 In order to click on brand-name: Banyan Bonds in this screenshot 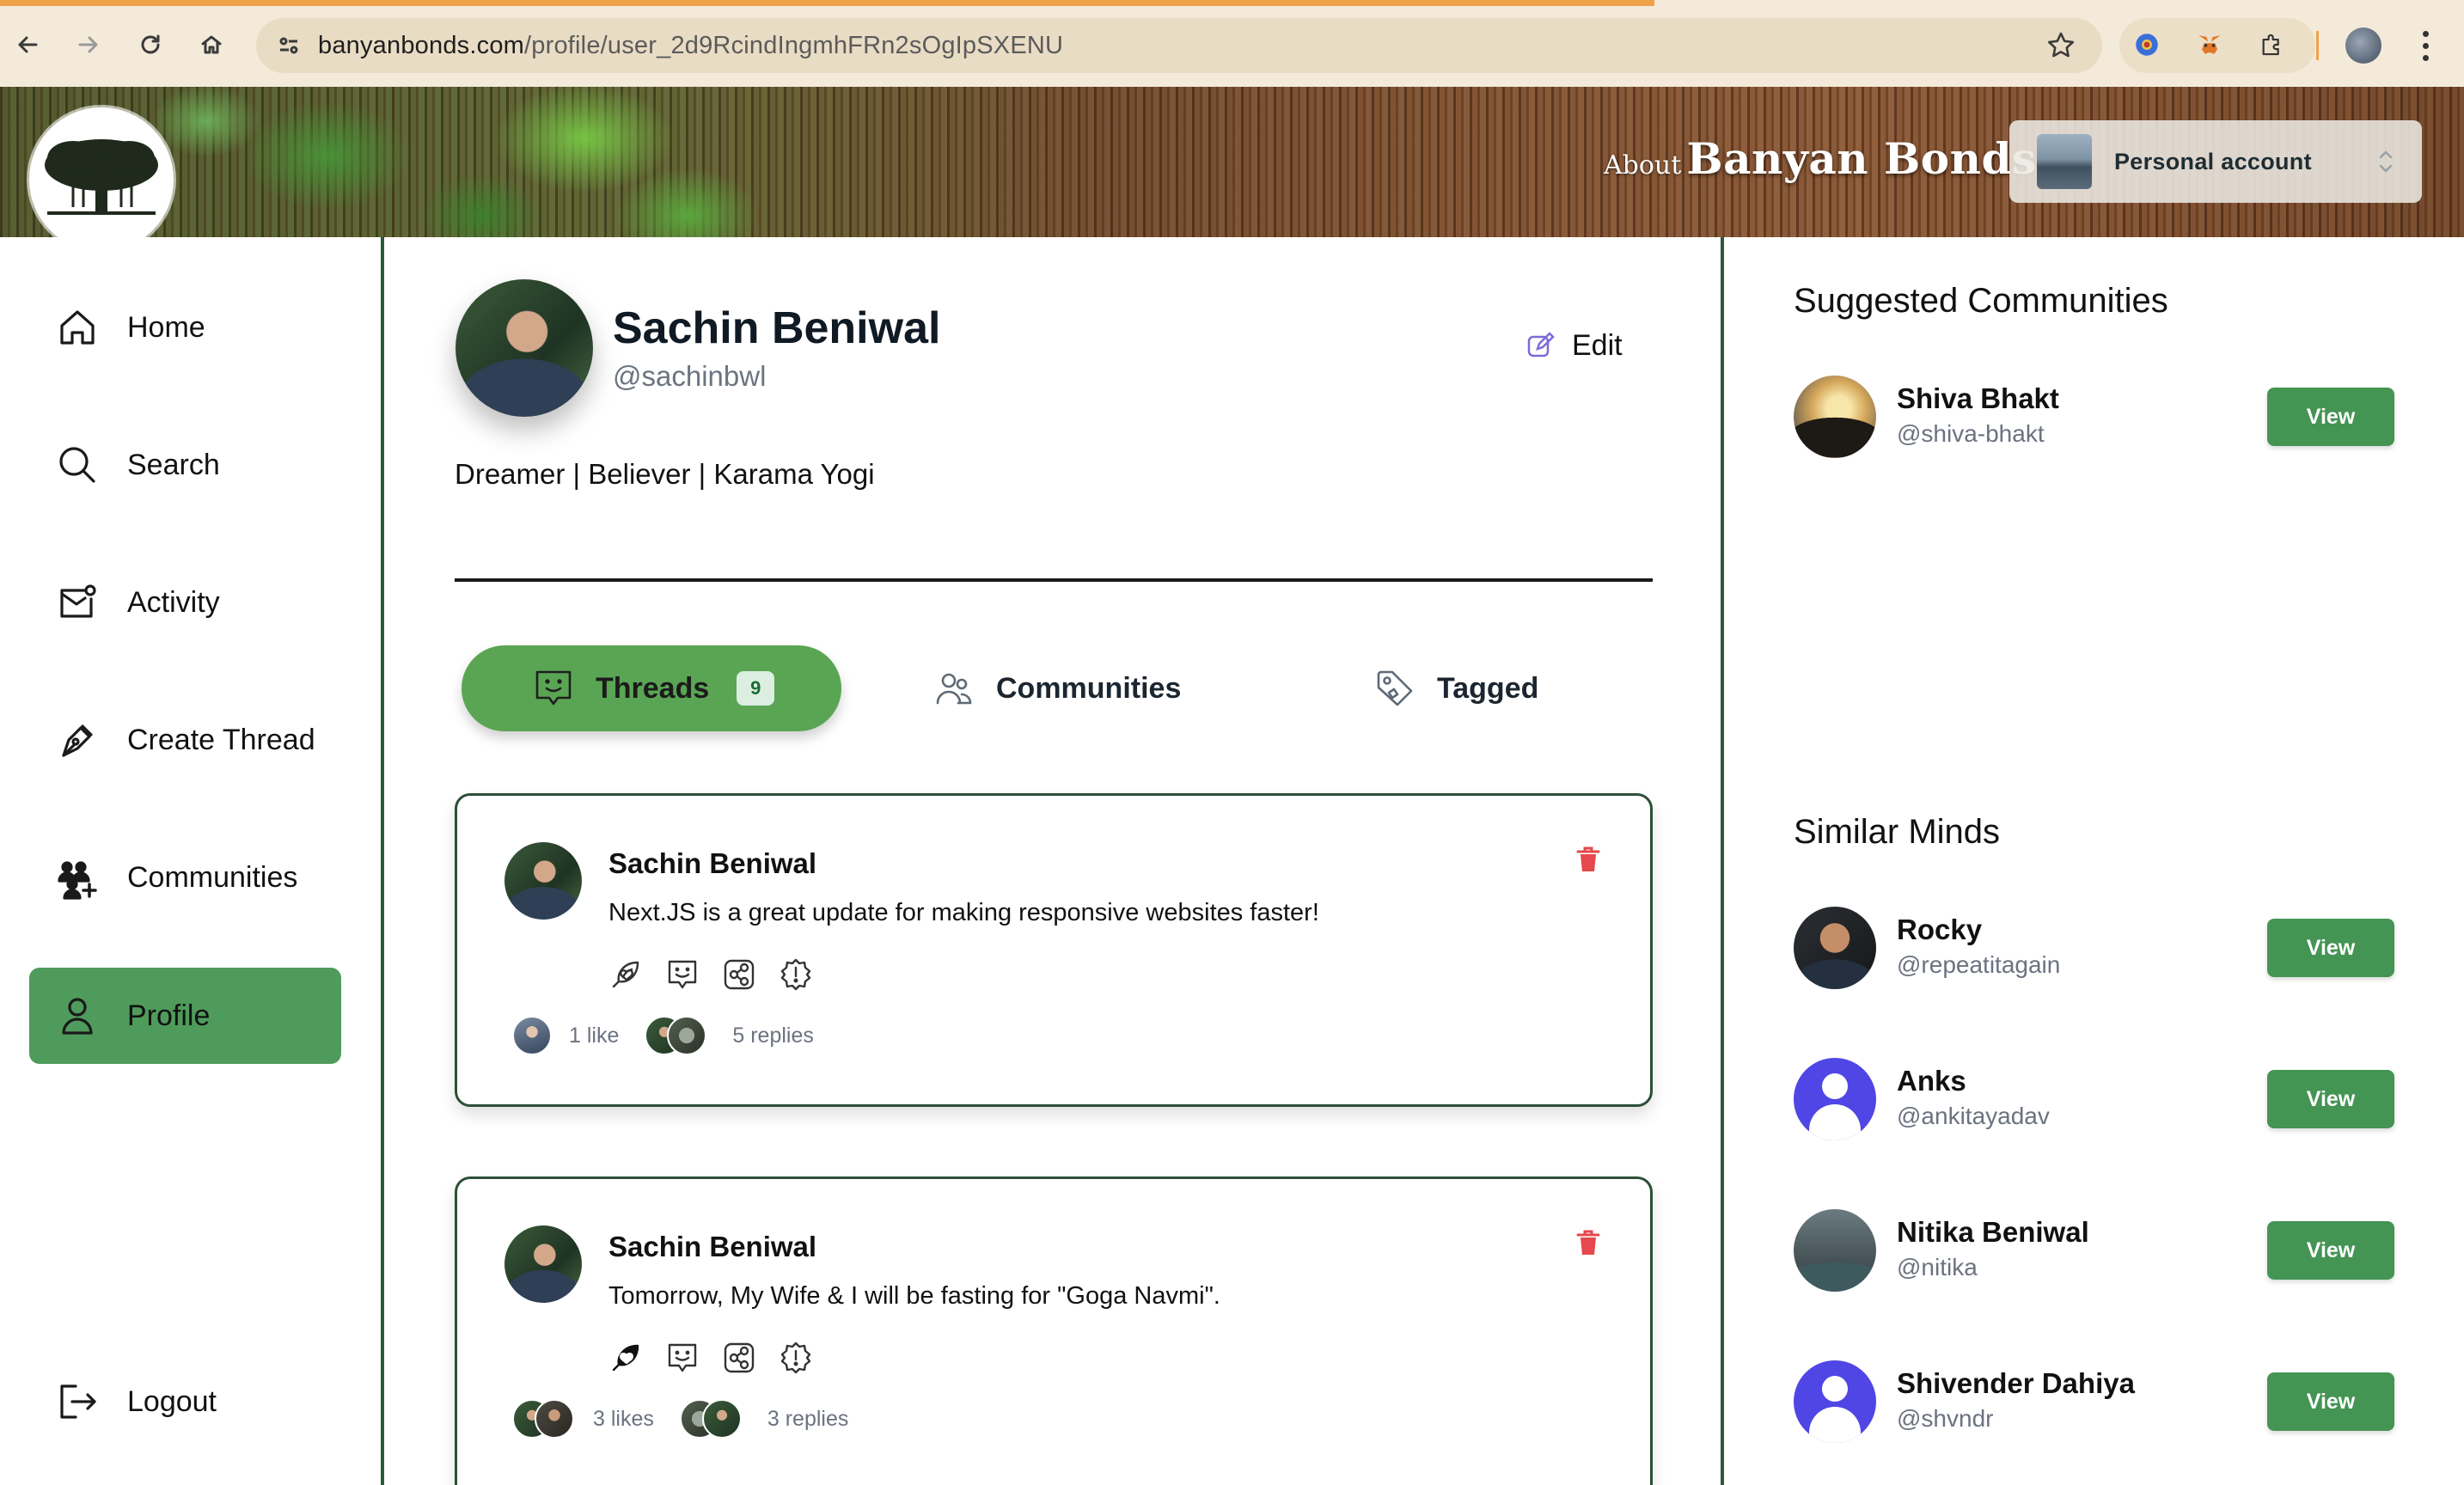, I will do `click(1861, 158)`.